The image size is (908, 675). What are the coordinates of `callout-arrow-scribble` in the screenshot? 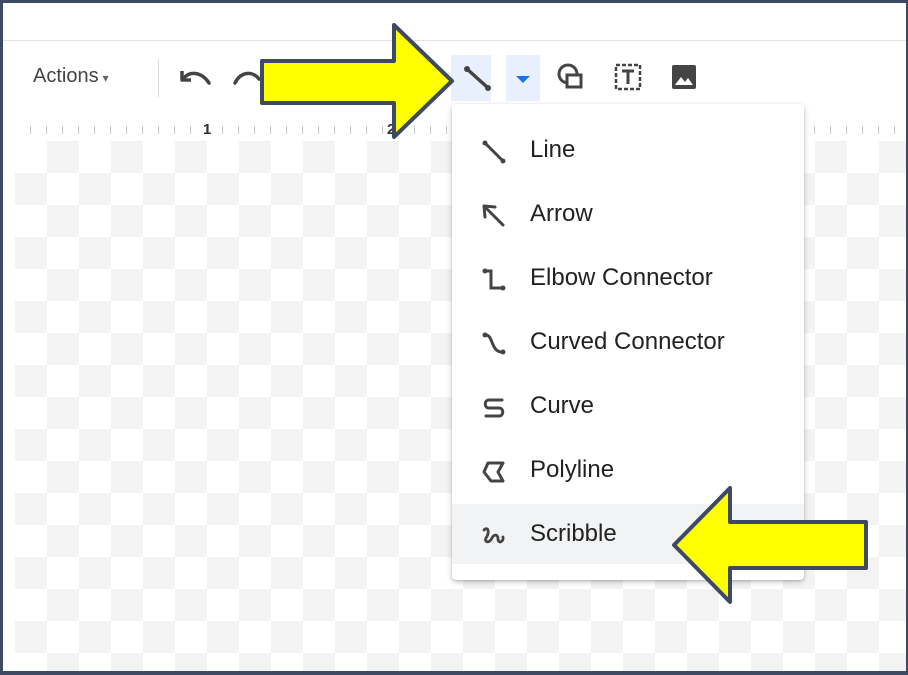 It's located at (770, 545).